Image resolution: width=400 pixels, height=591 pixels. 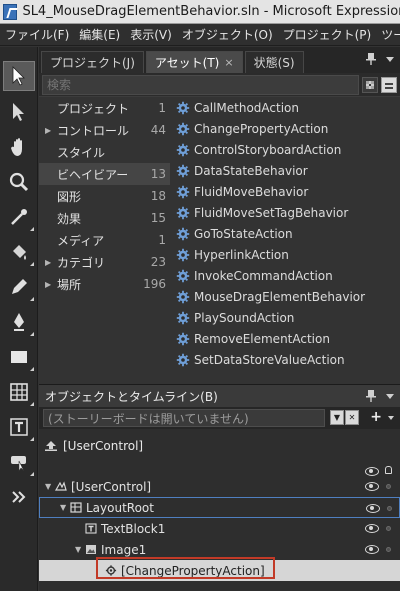 What do you see at coordinates (388, 470) in the screenshot?
I see `lock-icon` at bounding box center [388, 470].